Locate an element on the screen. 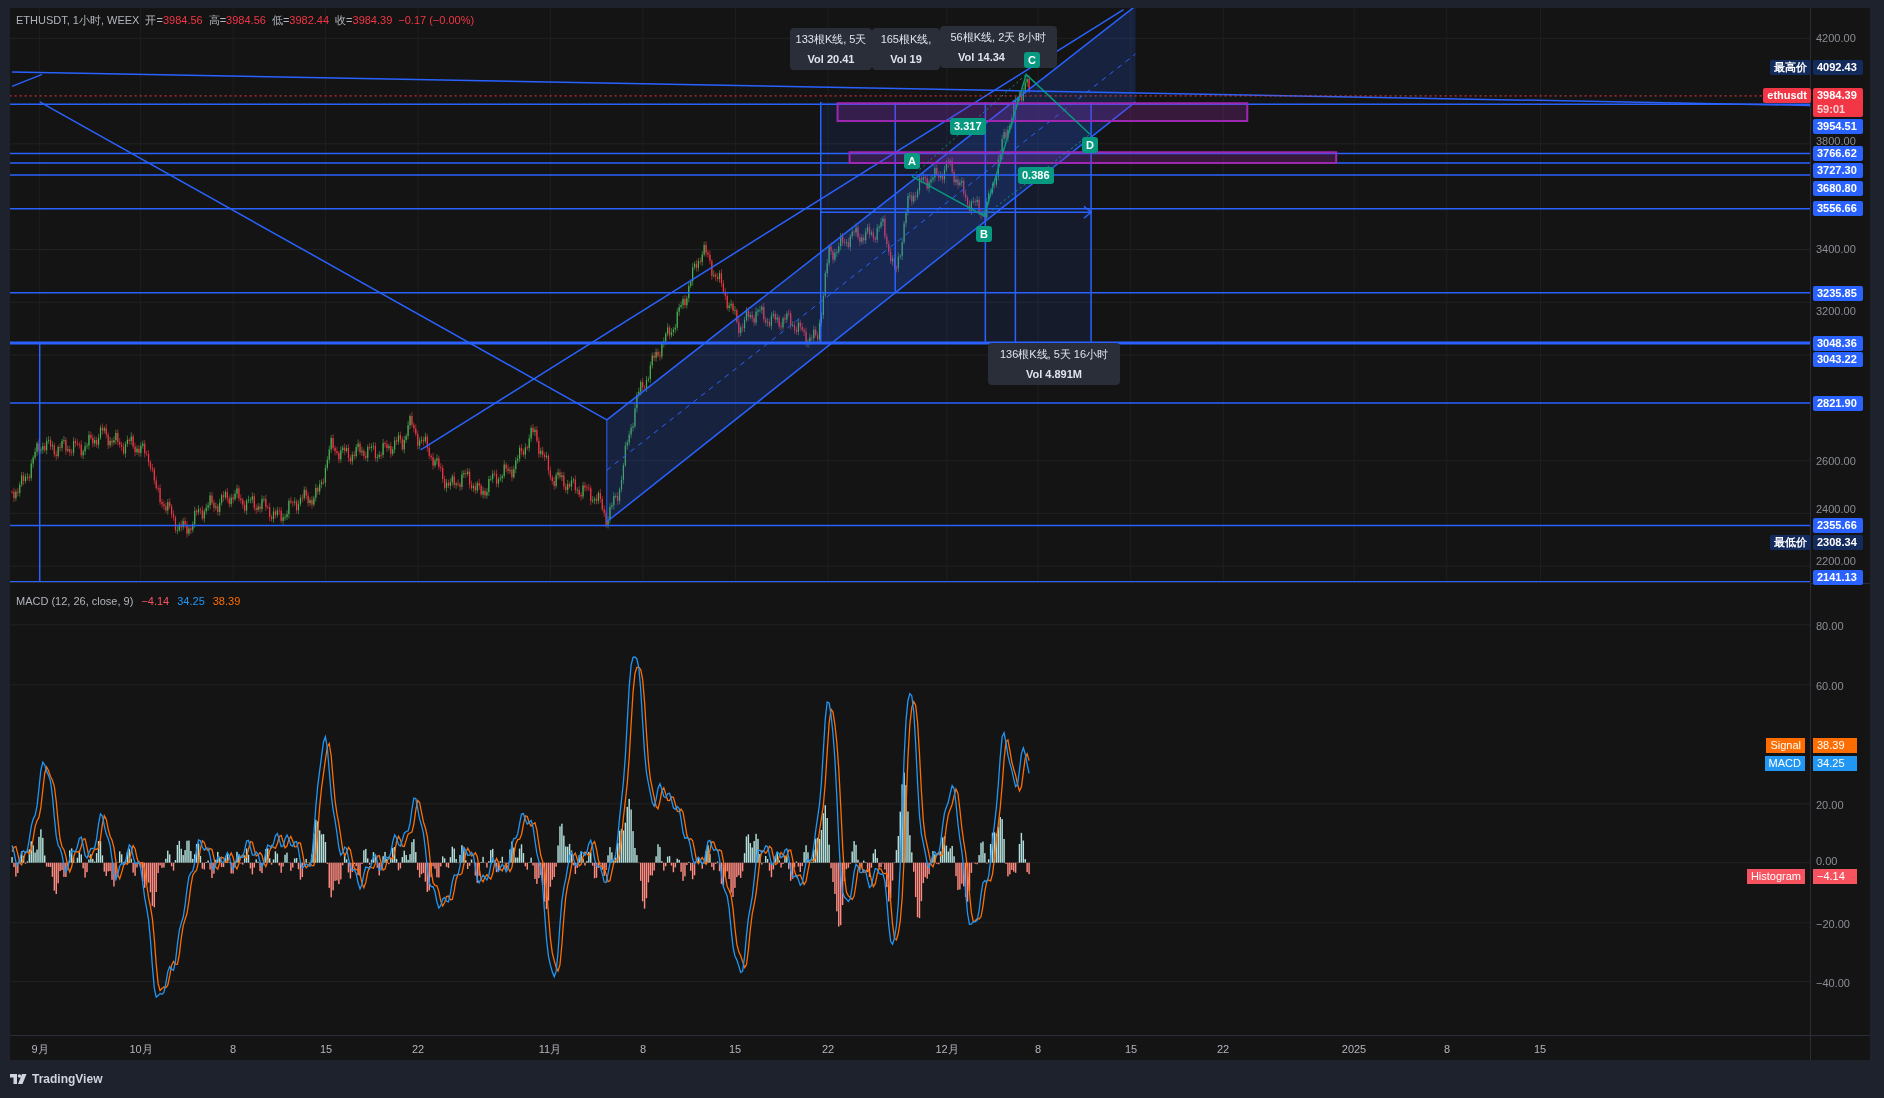 The height and width of the screenshot is (1098, 1884). indicator-tick: 60.00 is located at coordinates (1830, 686).